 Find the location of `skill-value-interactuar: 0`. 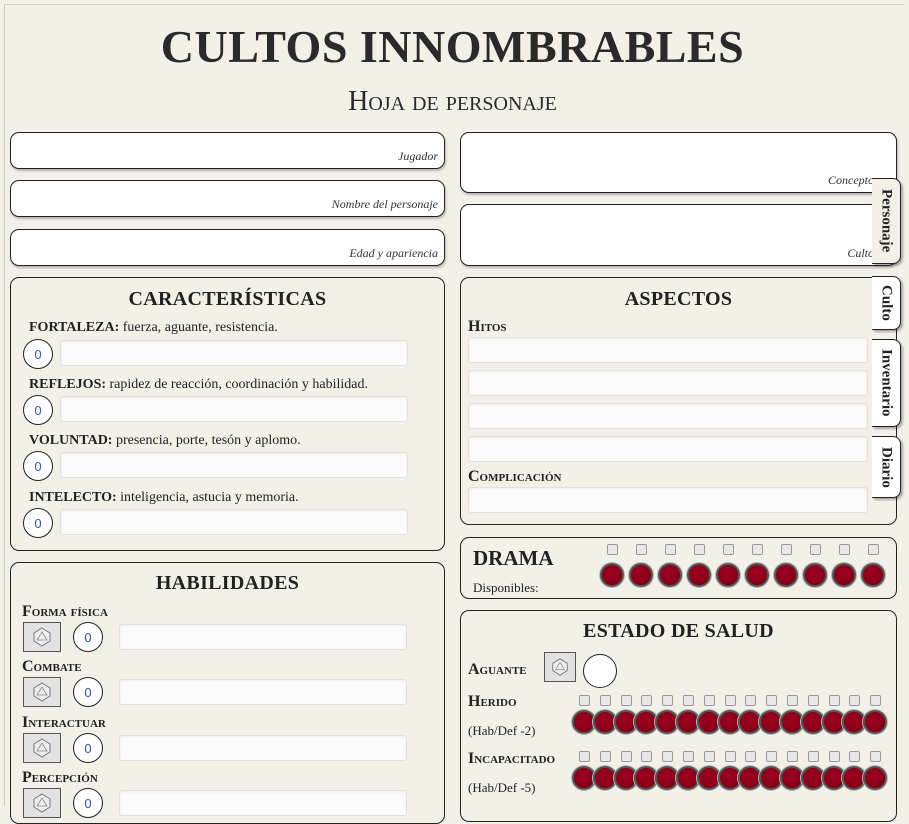

skill-value-interactuar: 0 is located at coordinates (88, 748).